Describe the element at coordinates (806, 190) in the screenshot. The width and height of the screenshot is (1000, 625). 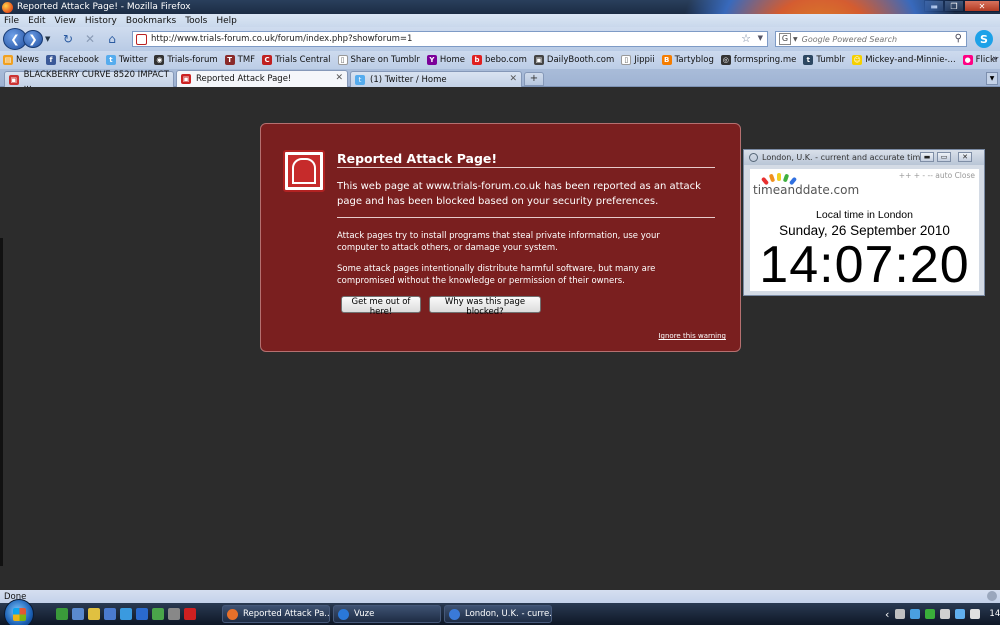
I see `logo-text: timeanddate.com` at that location.